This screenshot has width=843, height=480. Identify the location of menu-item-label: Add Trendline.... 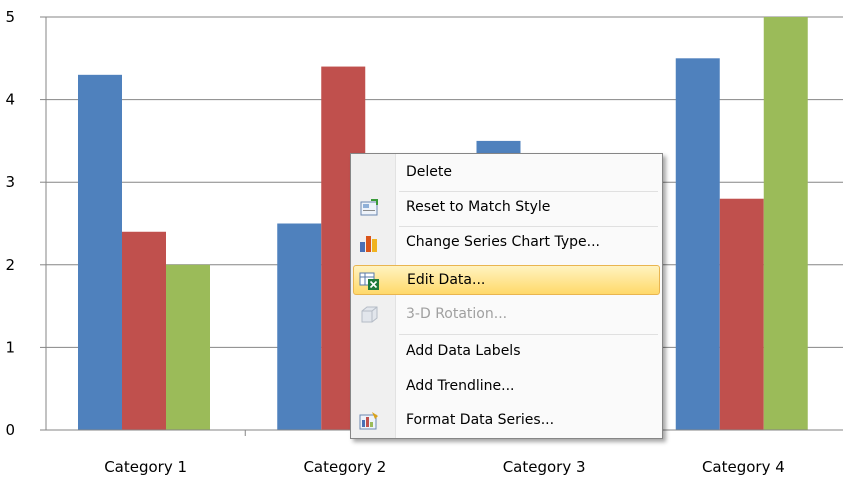
(460, 386).